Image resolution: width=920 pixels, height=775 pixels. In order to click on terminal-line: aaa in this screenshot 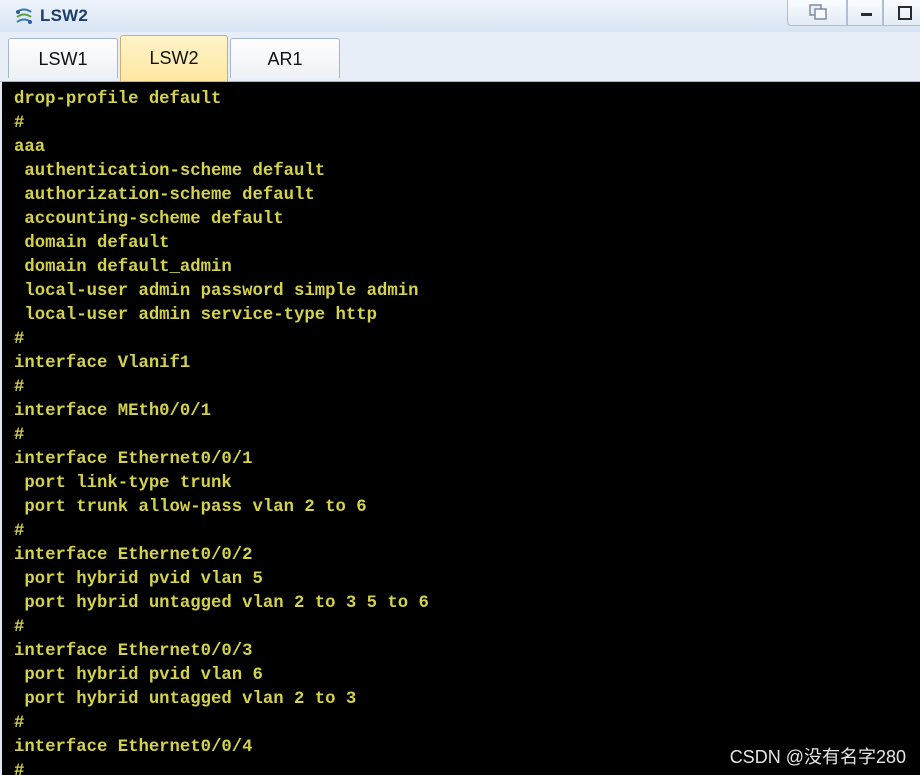, I will do `click(30, 147)`.